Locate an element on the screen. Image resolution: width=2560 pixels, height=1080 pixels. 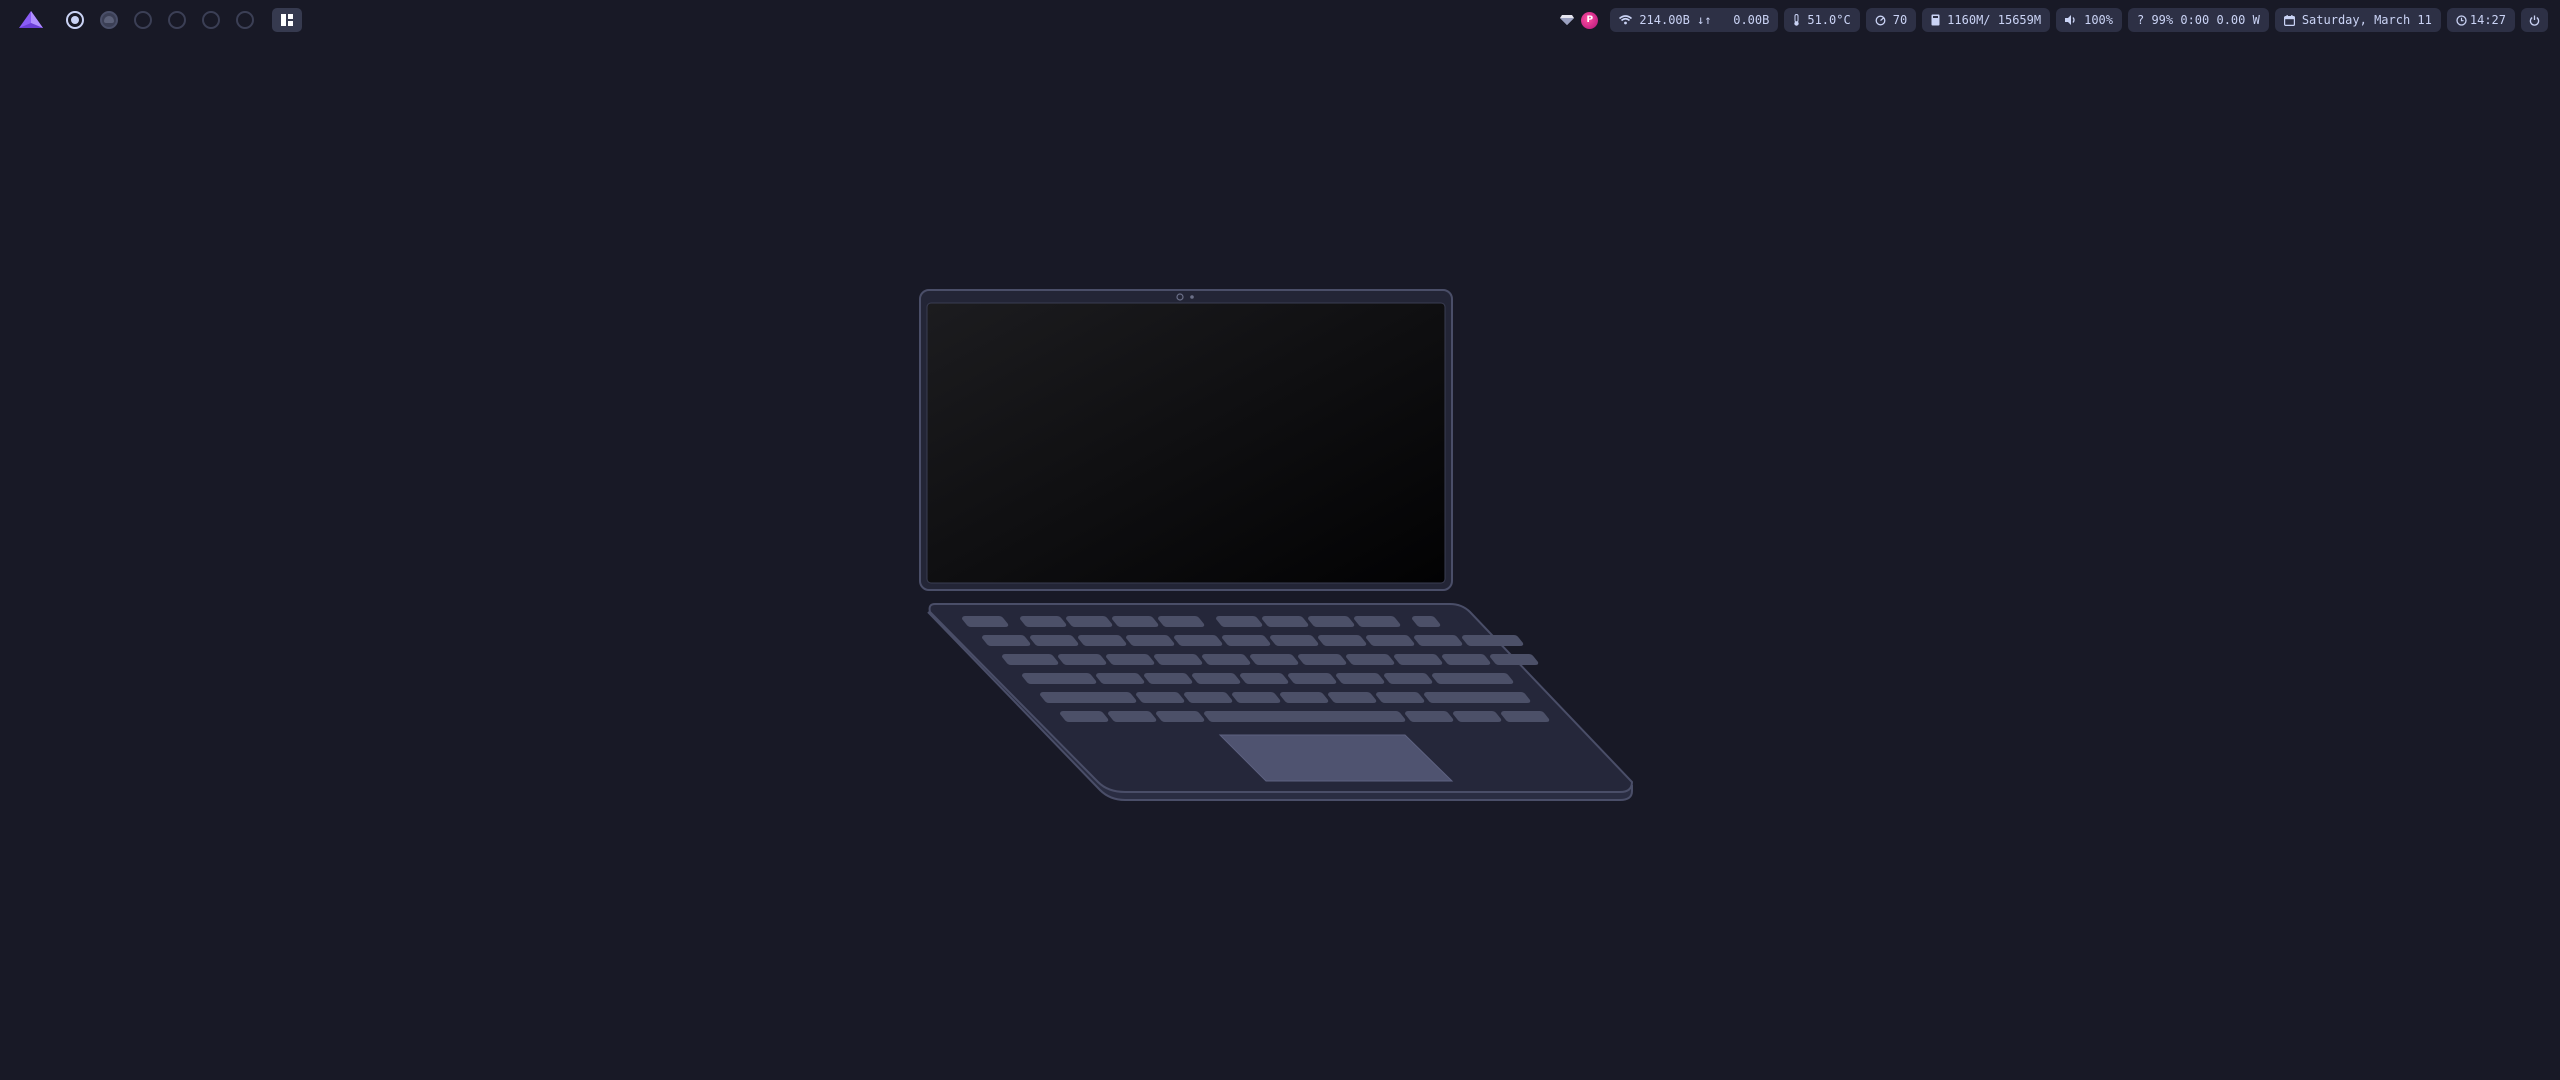
laptop-illustration is located at coordinates (1276, 545).